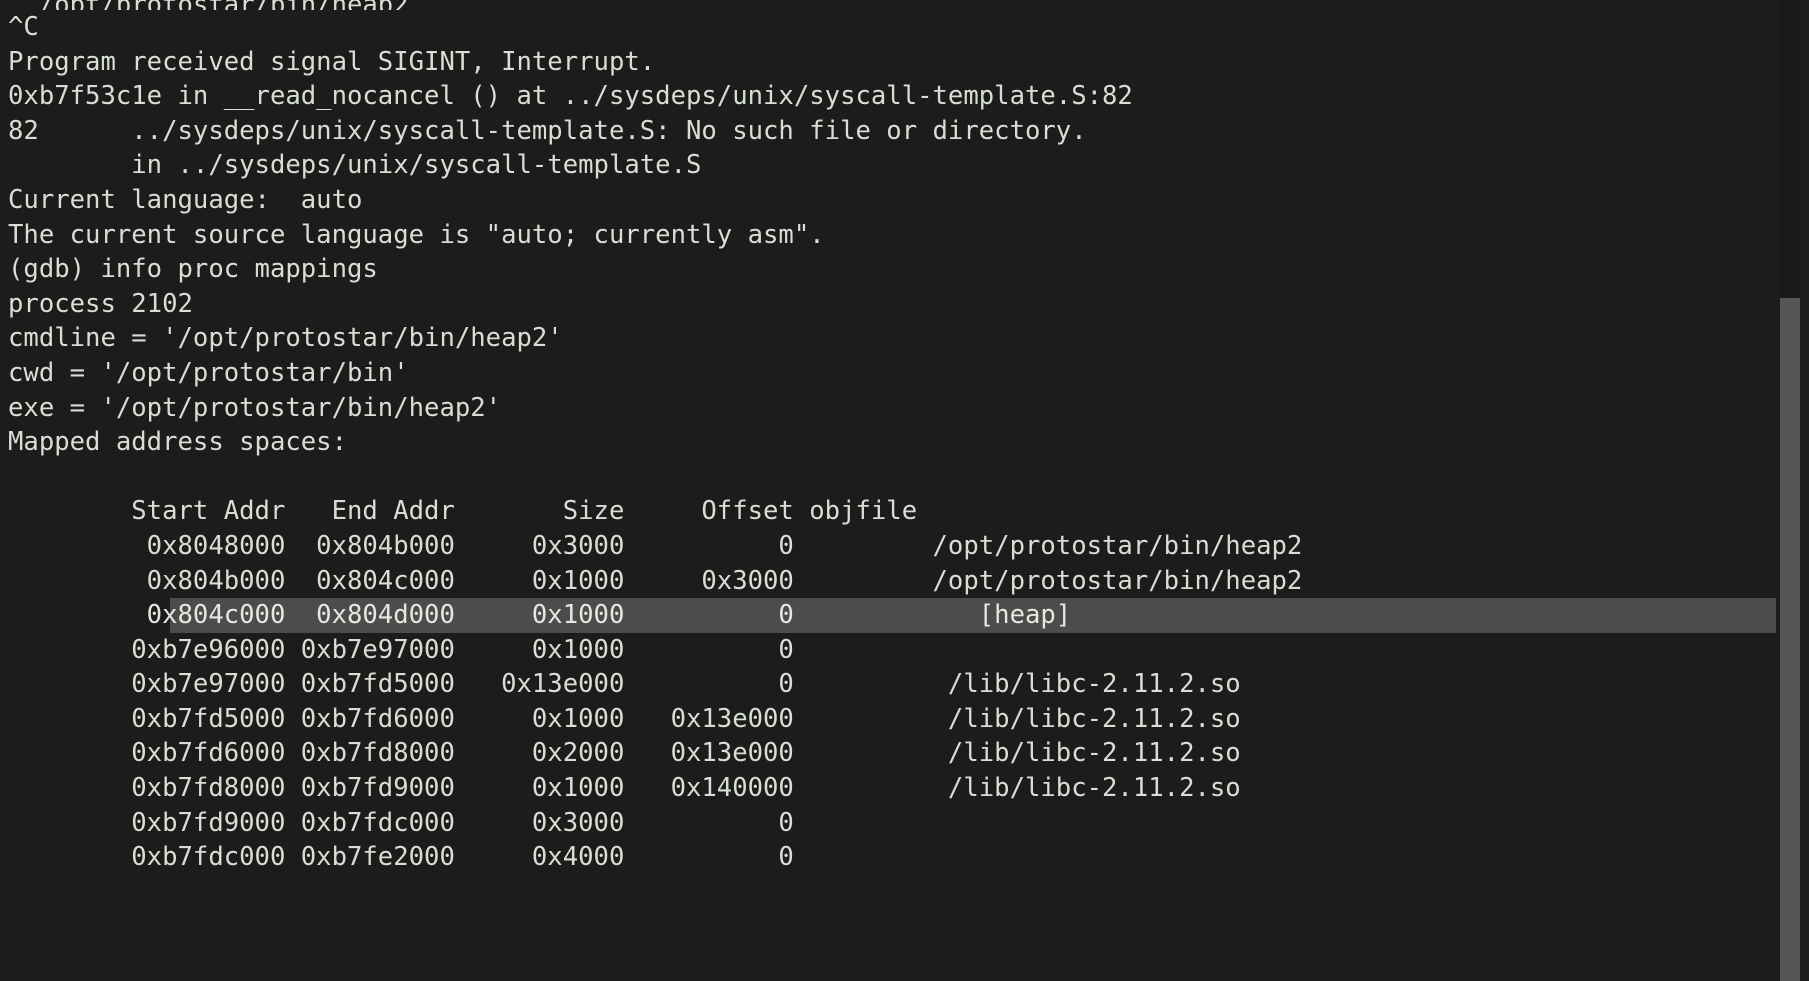  What do you see at coordinates (890, 27) in the screenshot?
I see `line-sigint-marker: ^C` at bounding box center [890, 27].